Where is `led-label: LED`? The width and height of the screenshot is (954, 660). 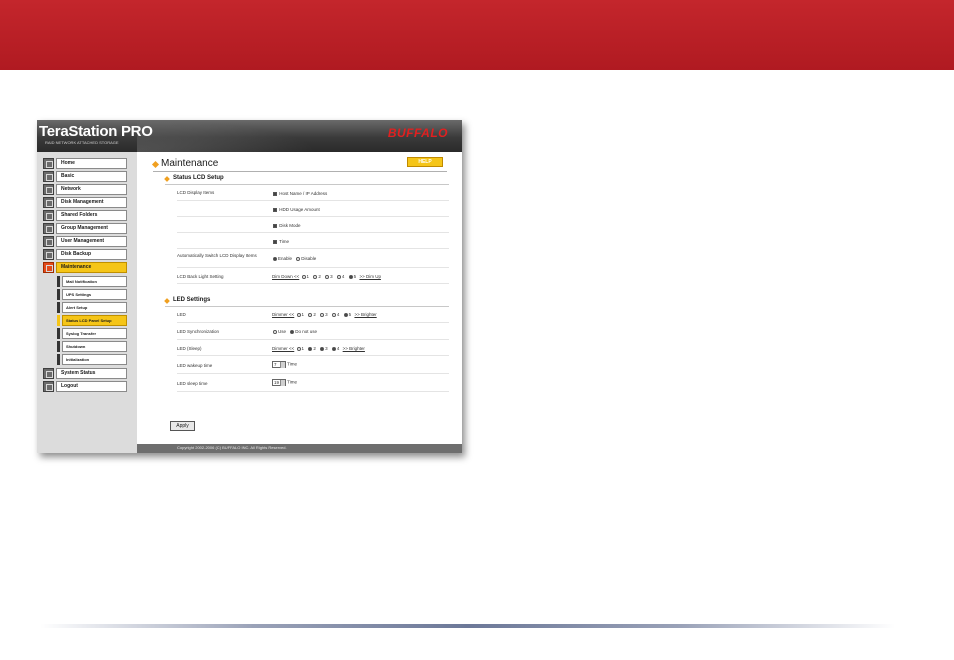 led-label: LED is located at coordinates (181, 314).